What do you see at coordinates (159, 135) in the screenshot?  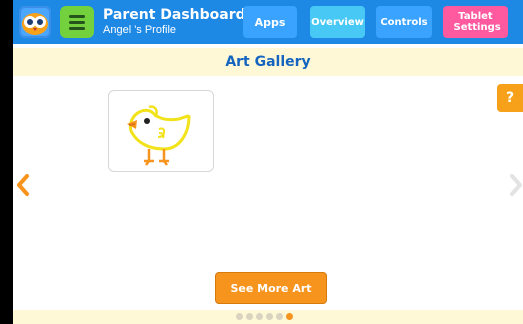 I see `chick-drawing-image` at bounding box center [159, 135].